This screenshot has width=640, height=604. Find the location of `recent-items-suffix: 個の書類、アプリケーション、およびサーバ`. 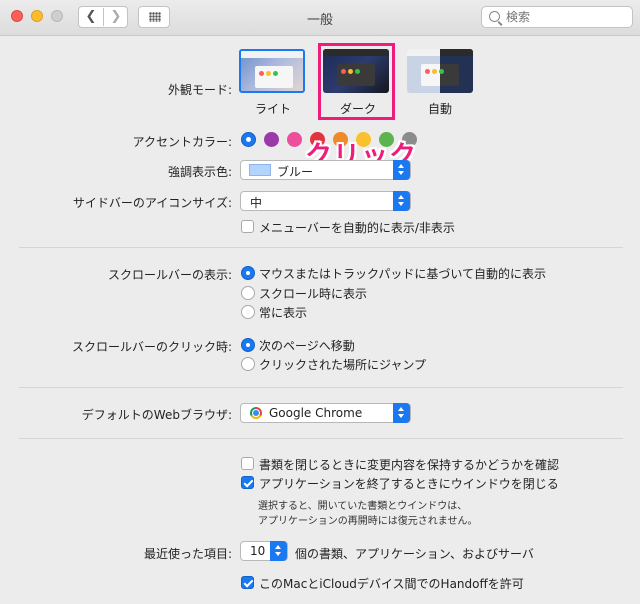

recent-items-suffix: 個の書類、アプリケーション、およびサーバ is located at coordinates (414, 554).